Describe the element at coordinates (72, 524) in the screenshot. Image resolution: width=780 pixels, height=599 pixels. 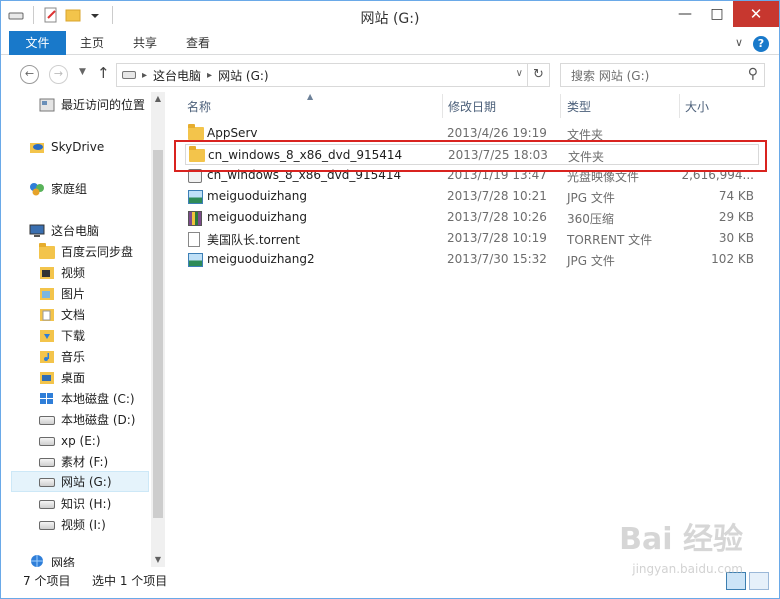
I see `sidebar-item-drive-i: 视频 (I:)` at that location.